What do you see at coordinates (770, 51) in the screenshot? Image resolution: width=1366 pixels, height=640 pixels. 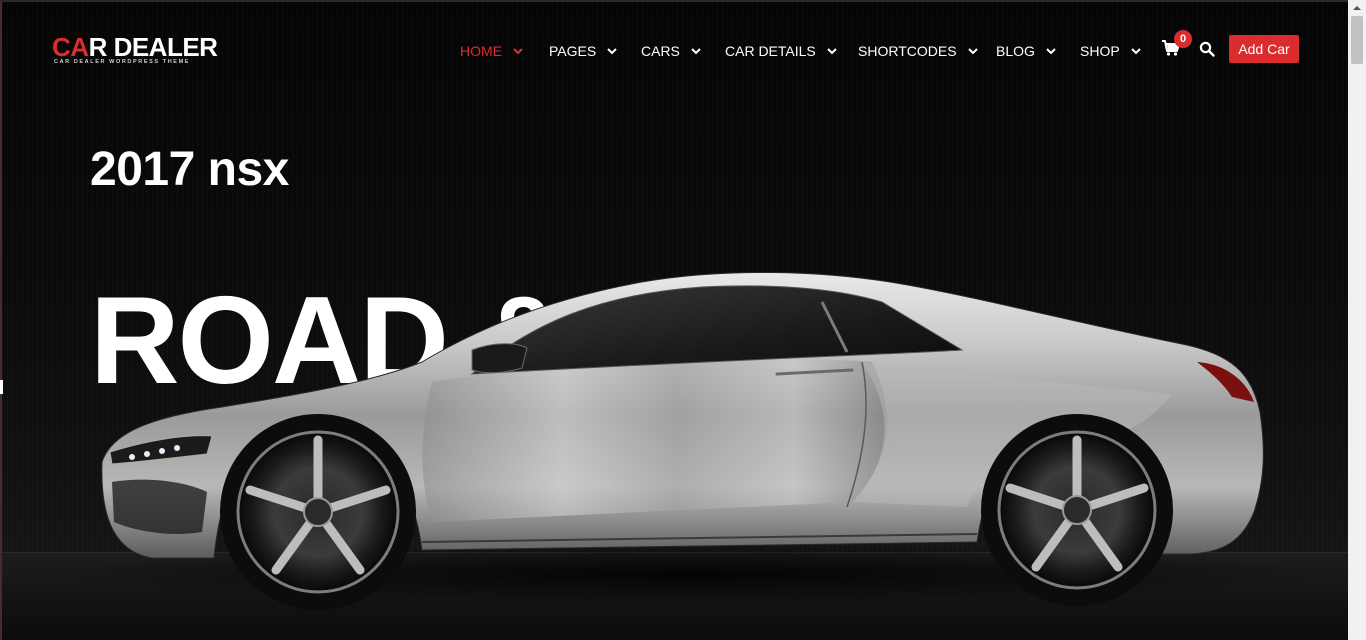 I see `nav-label: CAR DETAILS` at bounding box center [770, 51].